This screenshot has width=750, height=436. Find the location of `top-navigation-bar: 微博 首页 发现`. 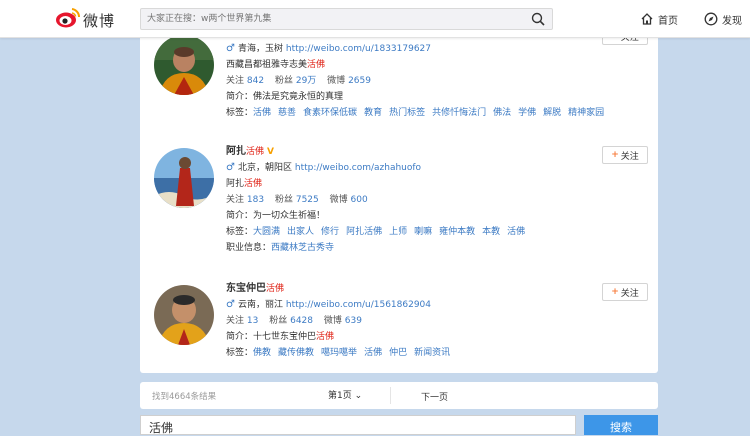

top-navigation-bar: 微博 首页 发现 is located at coordinates (375, 19).